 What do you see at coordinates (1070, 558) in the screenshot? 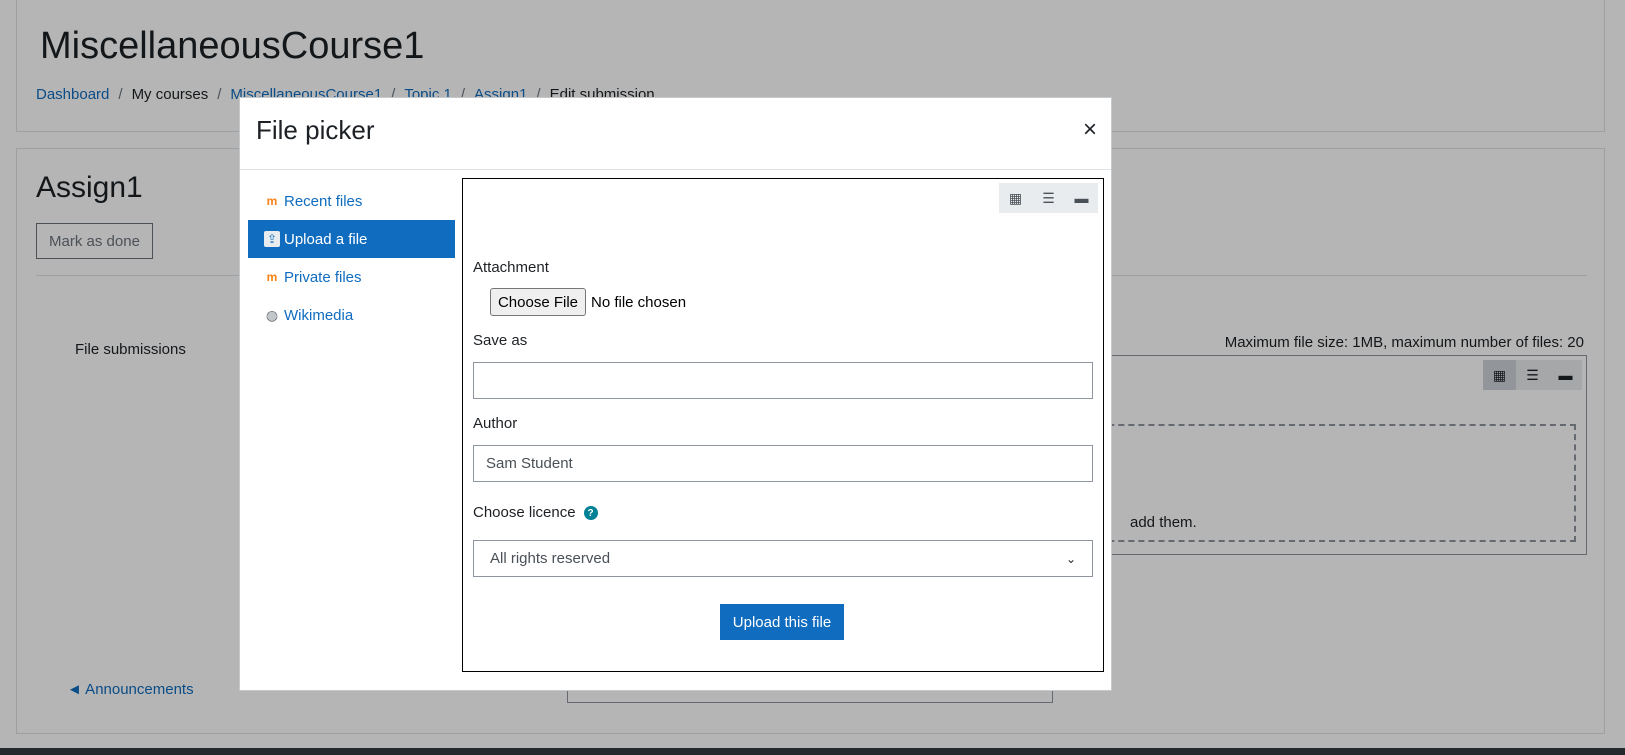
I see `chevron-down-icon: ⌄` at bounding box center [1070, 558].